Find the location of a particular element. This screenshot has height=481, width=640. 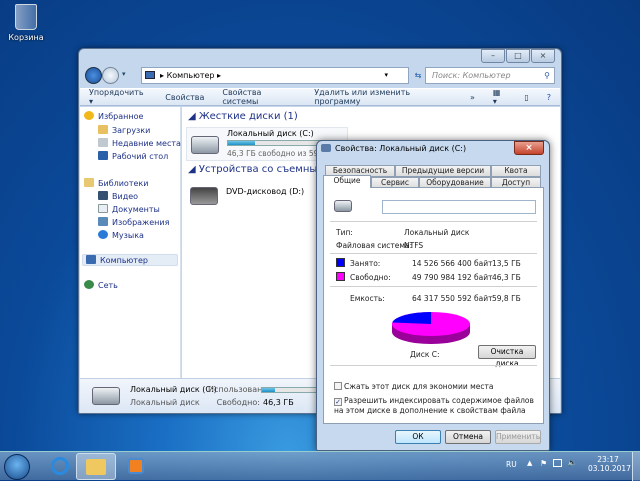

nav-documents: Документы is located at coordinates (129, 210).